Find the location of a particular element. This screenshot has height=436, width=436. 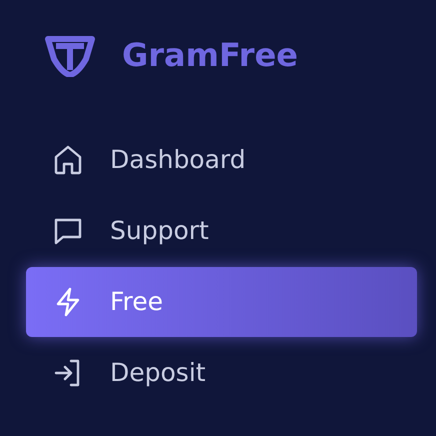

home-icon is located at coordinates (68, 160).